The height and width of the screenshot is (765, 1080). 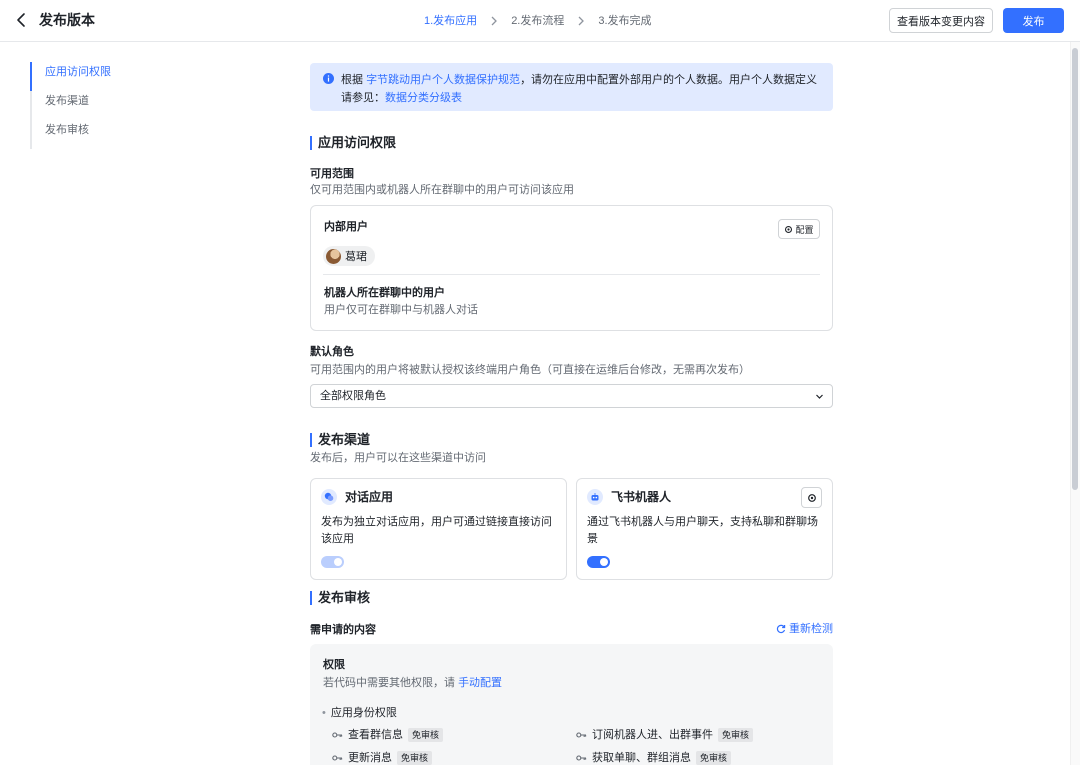 I want to click on access-section-title: 应用访问权限, so click(x=353, y=143).